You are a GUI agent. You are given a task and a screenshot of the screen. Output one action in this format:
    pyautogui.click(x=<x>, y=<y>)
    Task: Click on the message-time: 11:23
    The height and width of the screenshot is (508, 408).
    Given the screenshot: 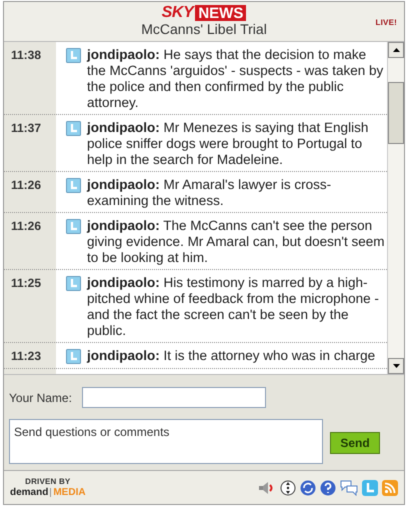 What is the action you would take?
    pyautogui.click(x=26, y=356)
    